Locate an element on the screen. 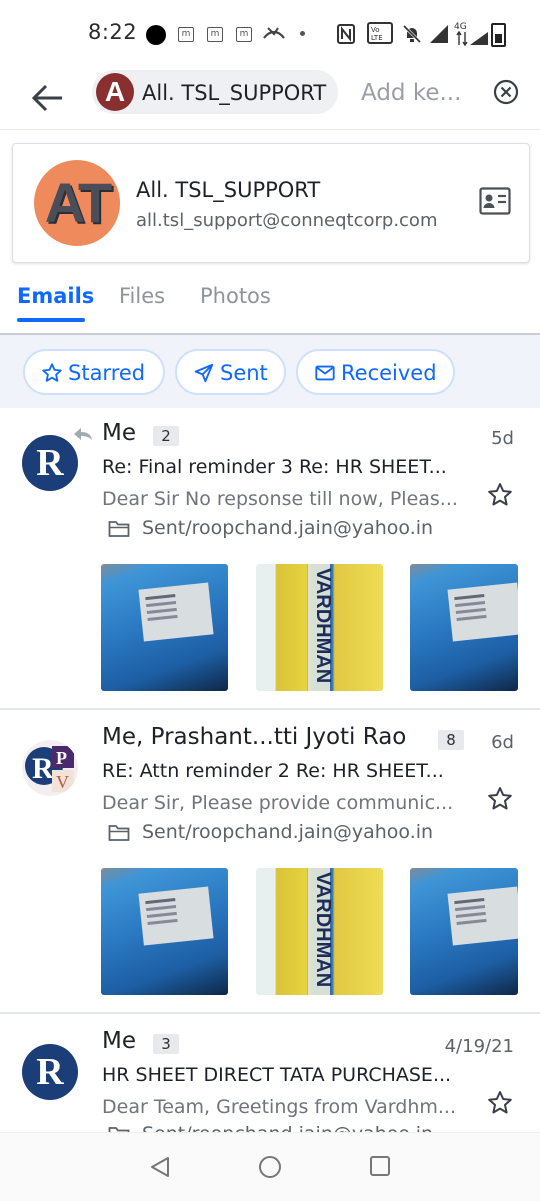  tab-emails: Emails is located at coordinates (55, 296).